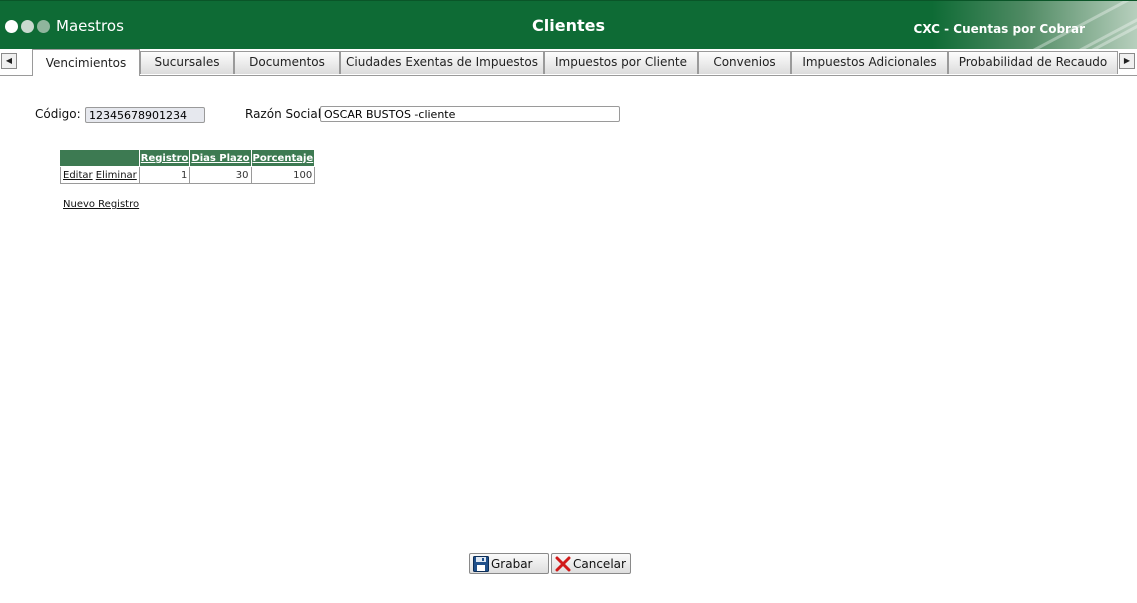  I want to click on tab-impuestos-por-cliente: Impuestos por Cliente, so click(621, 62).